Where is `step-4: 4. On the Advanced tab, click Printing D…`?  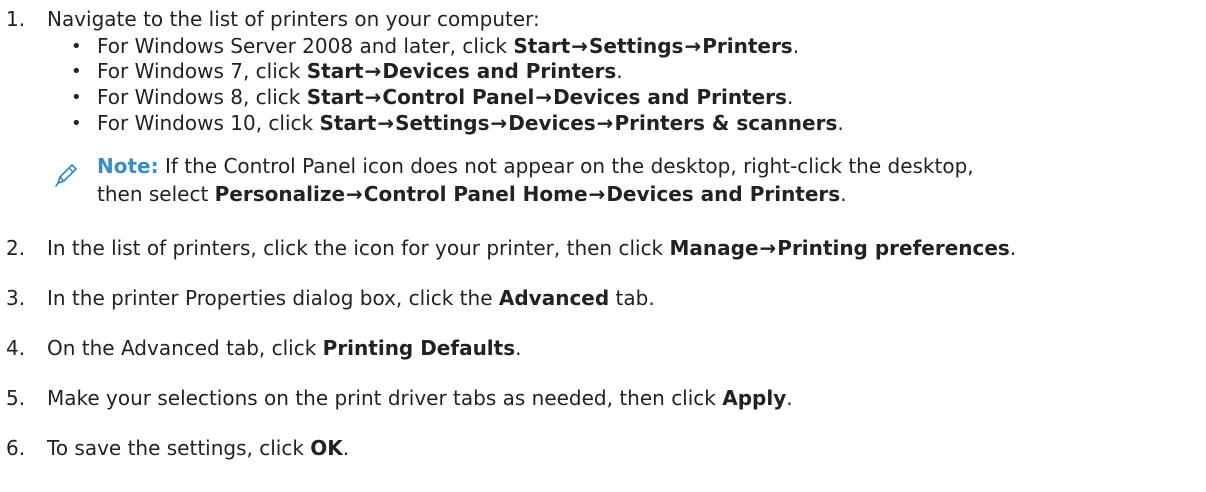 step-4: 4. On the Advanced tab, click Printing D… is located at coordinates (603, 348).